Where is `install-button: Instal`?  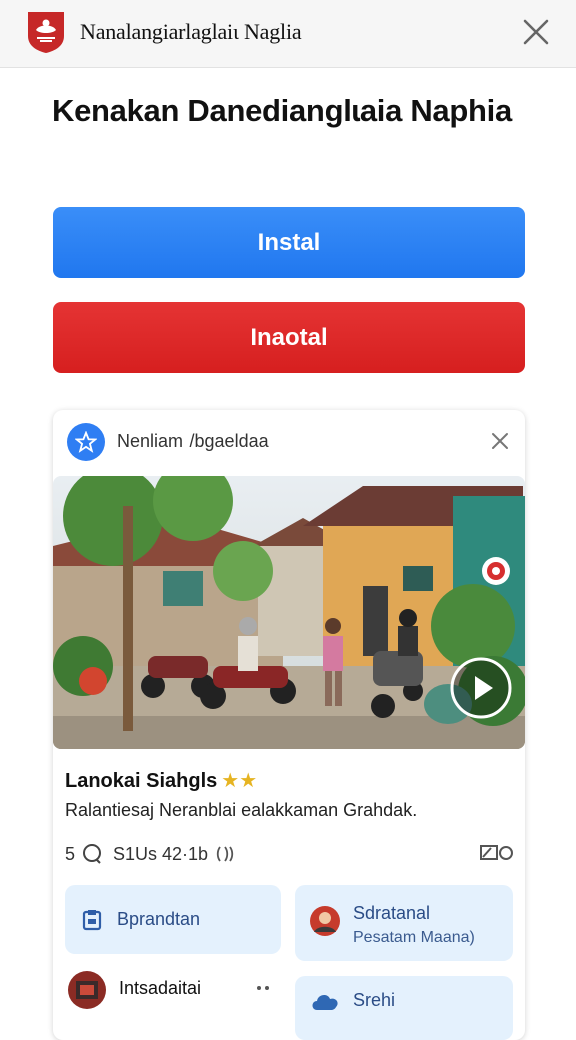
install-button: Instal is located at coordinates (289, 242).